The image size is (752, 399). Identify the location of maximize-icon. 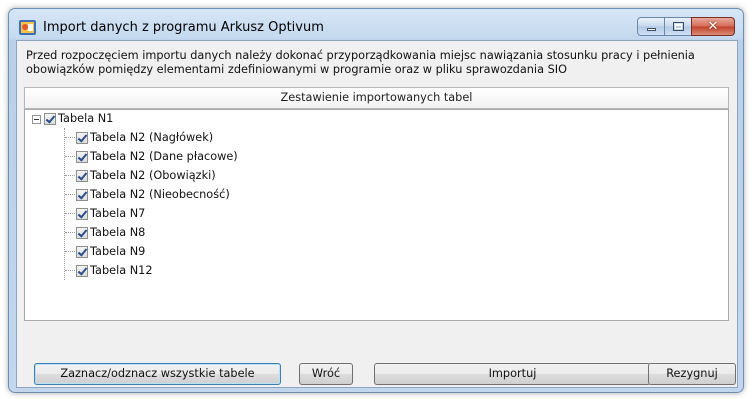
(678, 26).